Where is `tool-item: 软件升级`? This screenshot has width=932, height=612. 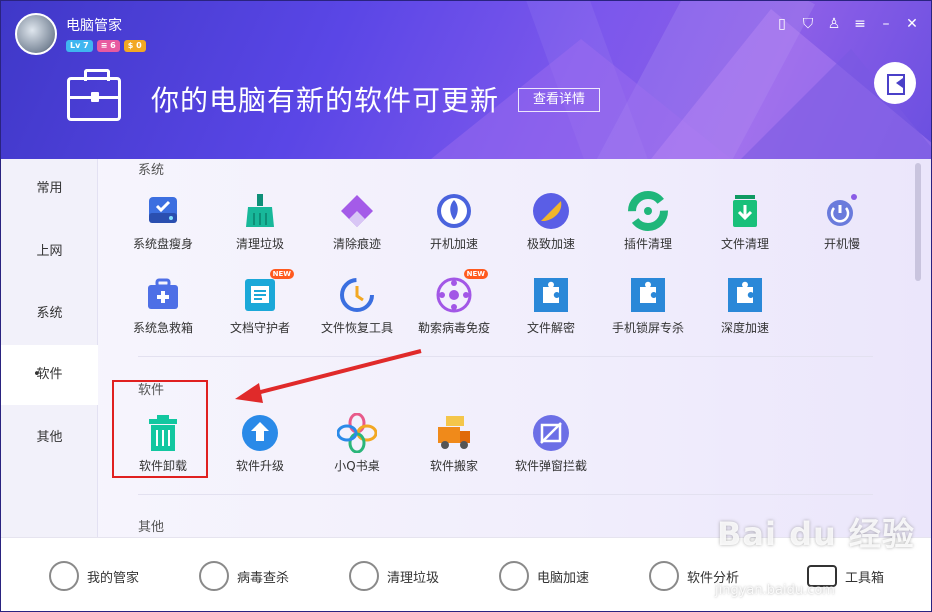 tool-item: 软件升级 is located at coordinates (260, 443).